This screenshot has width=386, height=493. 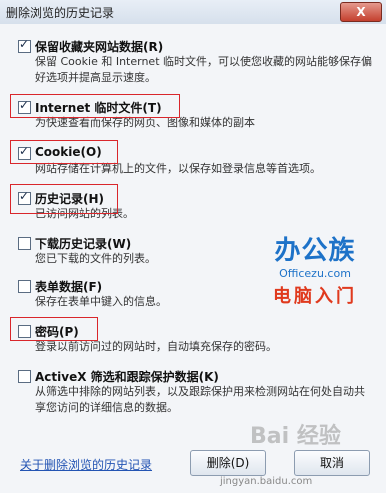 What do you see at coordinates (24, 243) in the screenshot?
I see `checkbox-download-history` at bounding box center [24, 243].